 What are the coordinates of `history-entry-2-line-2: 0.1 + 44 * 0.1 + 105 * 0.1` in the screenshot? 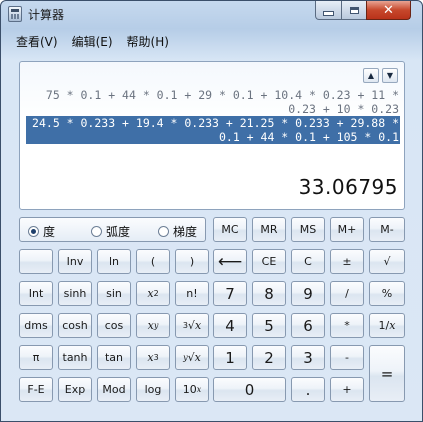 It's located at (212, 137).